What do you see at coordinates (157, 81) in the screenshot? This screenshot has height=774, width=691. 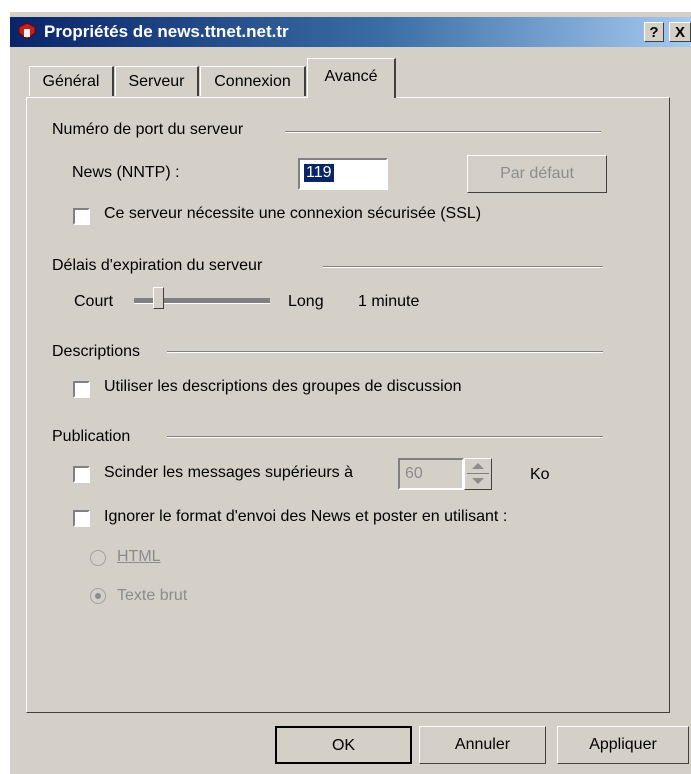 I see `tab-server: Serveur` at bounding box center [157, 81].